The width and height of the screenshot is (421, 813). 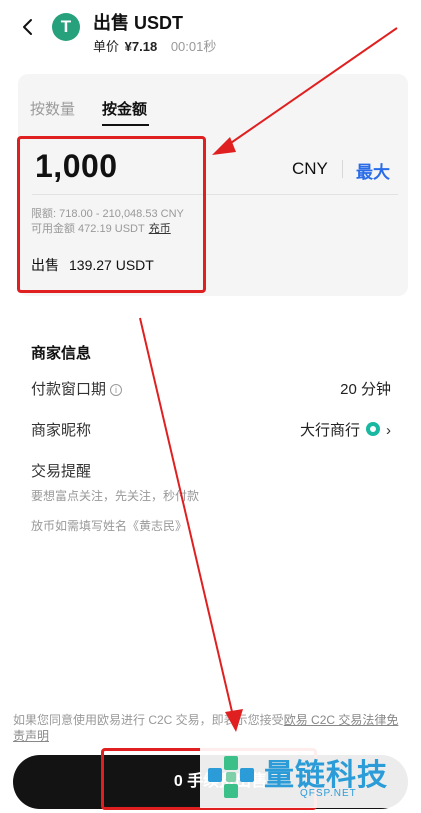 I want to click on payment-window-label: 付款窗口期 i, so click(x=77, y=388).